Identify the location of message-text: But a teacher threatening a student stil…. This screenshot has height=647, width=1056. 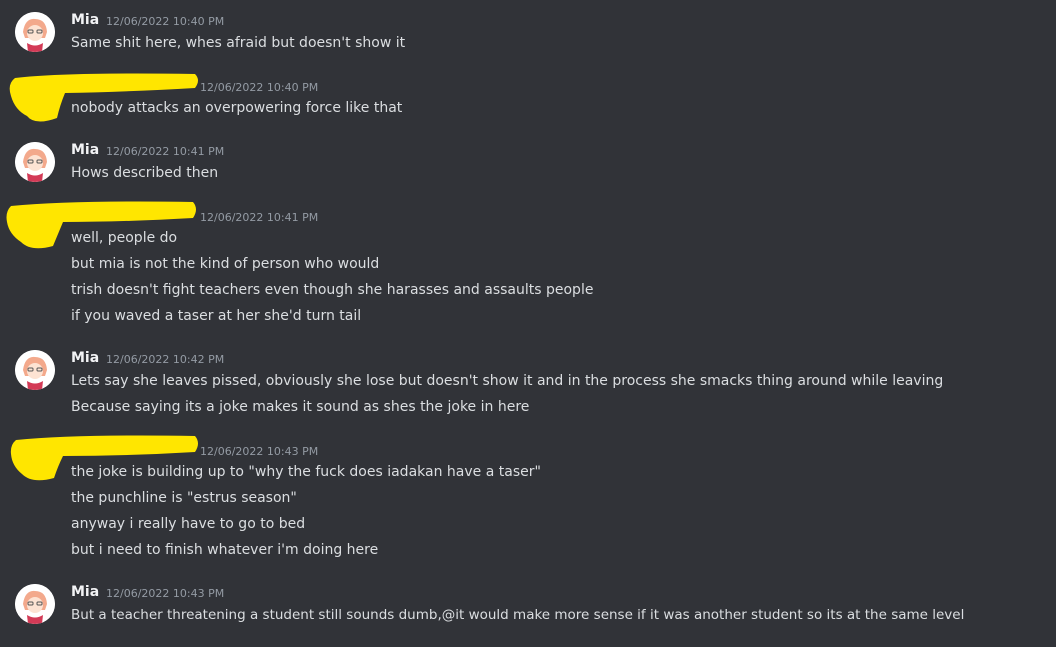
(518, 615).